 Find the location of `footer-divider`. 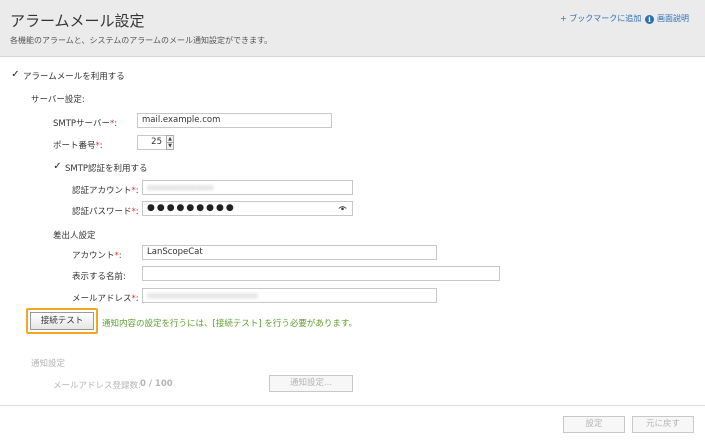

footer-divider is located at coordinates (352, 405).